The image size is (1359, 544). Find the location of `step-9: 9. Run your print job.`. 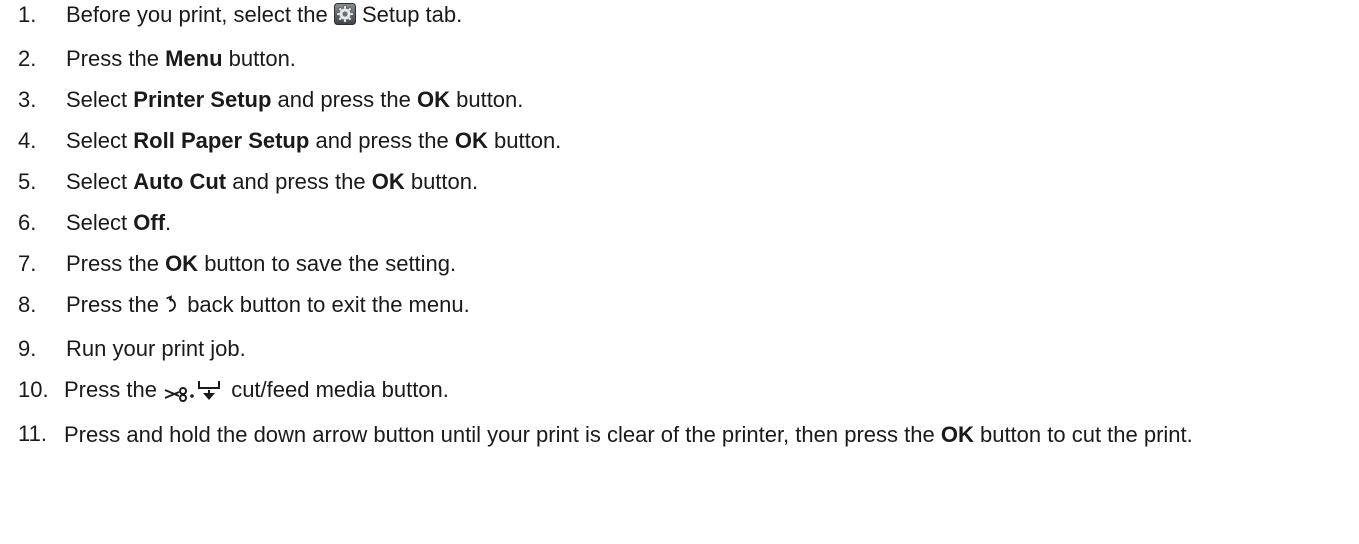

step-9: 9. Run your print job. is located at coordinates (683, 349).